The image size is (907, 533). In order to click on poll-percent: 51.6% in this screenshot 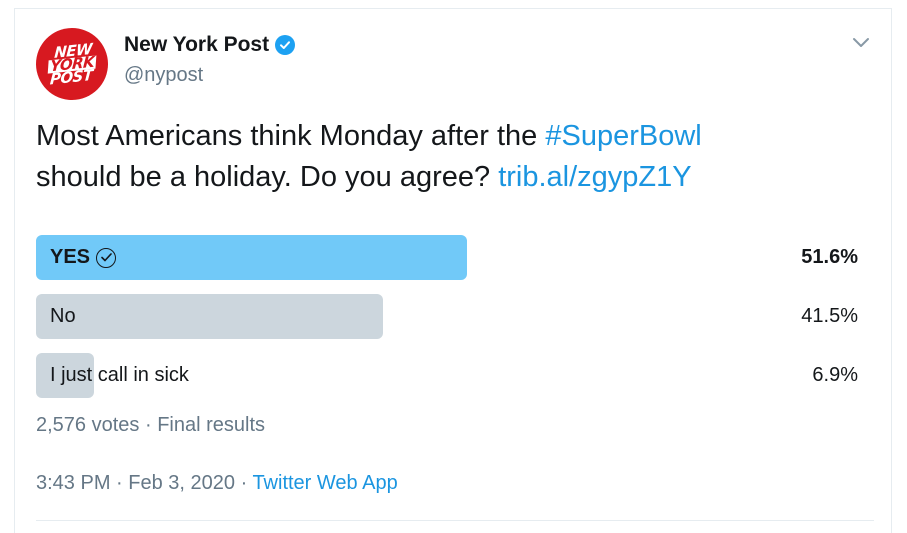, I will do `click(829, 257)`.